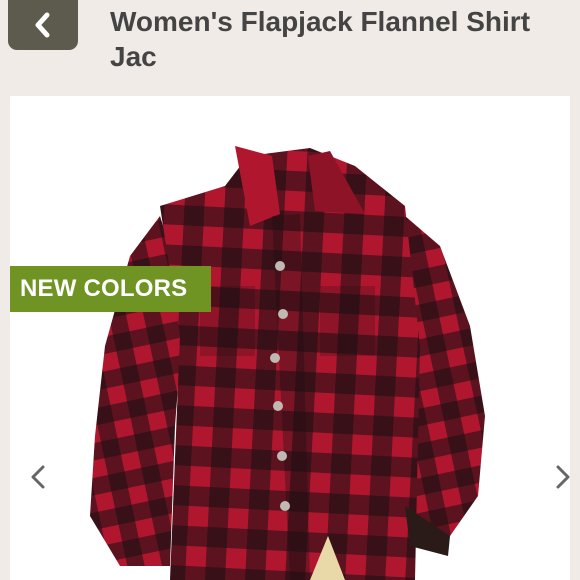  What do you see at coordinates (320, 39) in the screenshot?
I see `page-title: Women's Flapjack Flannel Shirt Jac` at bounding box center [320, 39].